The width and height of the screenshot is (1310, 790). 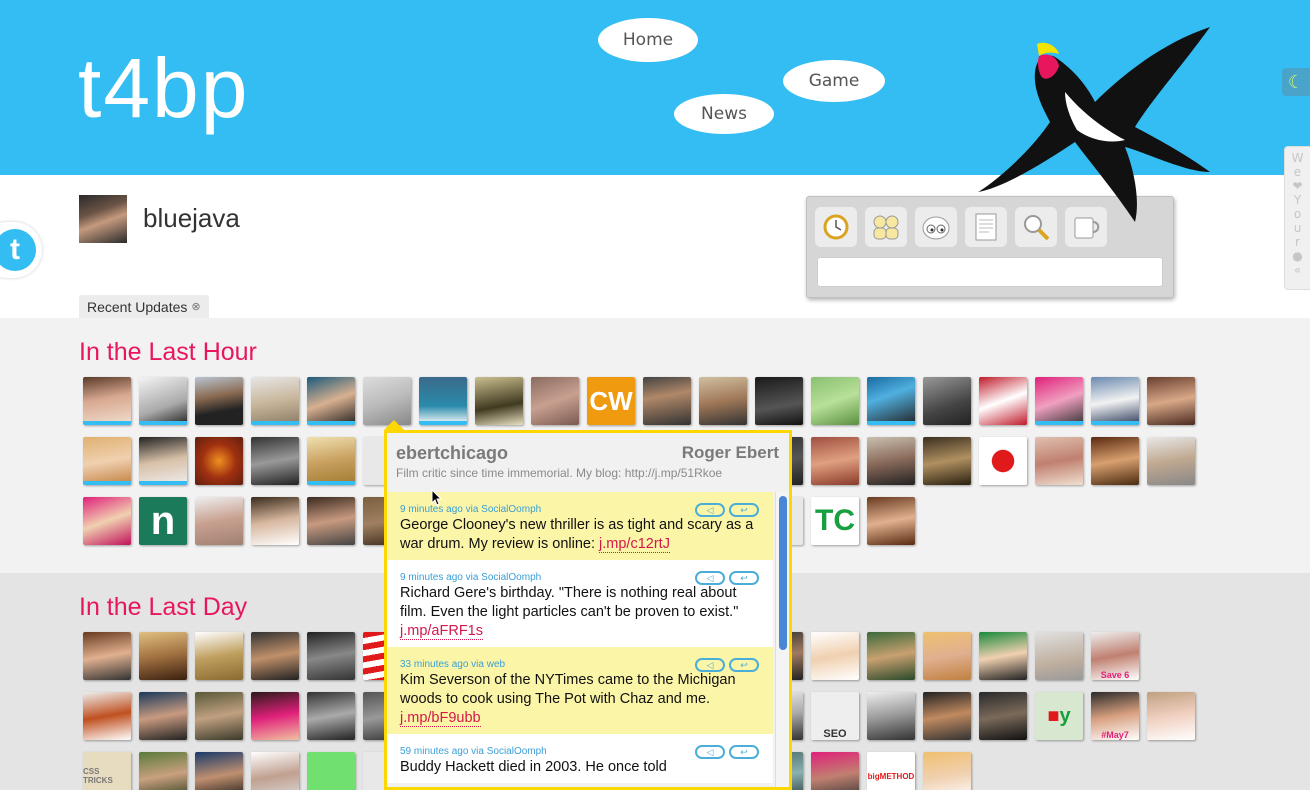 What do you see at coordinates (1115, 716) in the screenshot?
I see `avatar: #May7` at bounding box center [1115, 716].